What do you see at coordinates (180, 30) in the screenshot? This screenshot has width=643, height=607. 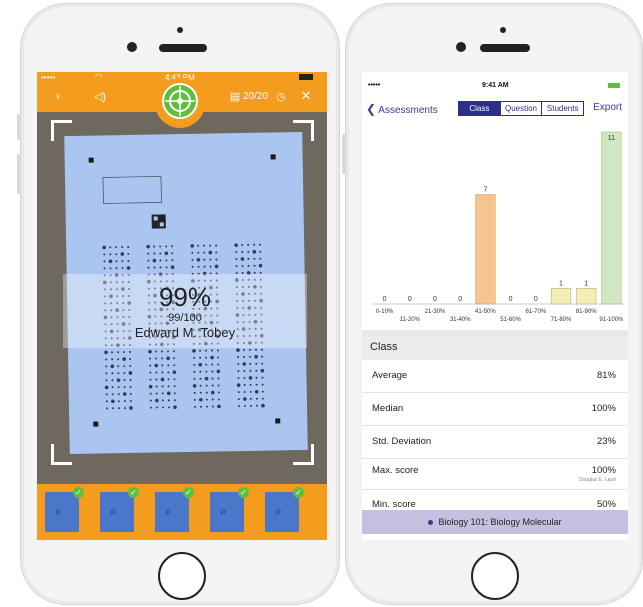 I see `sensor` at bounding box center [180, 30].